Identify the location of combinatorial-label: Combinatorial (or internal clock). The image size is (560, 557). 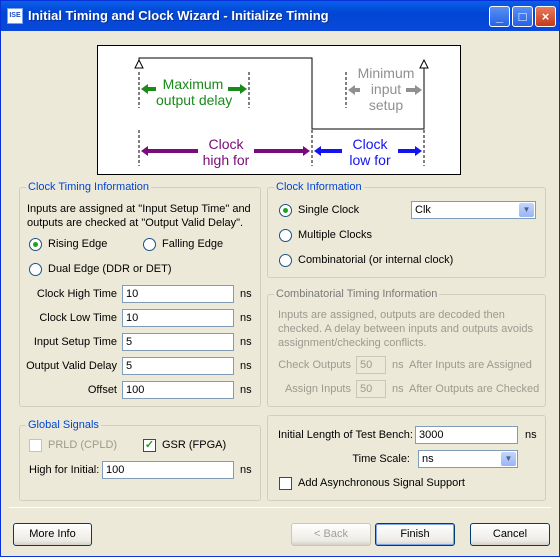
(375, 260).